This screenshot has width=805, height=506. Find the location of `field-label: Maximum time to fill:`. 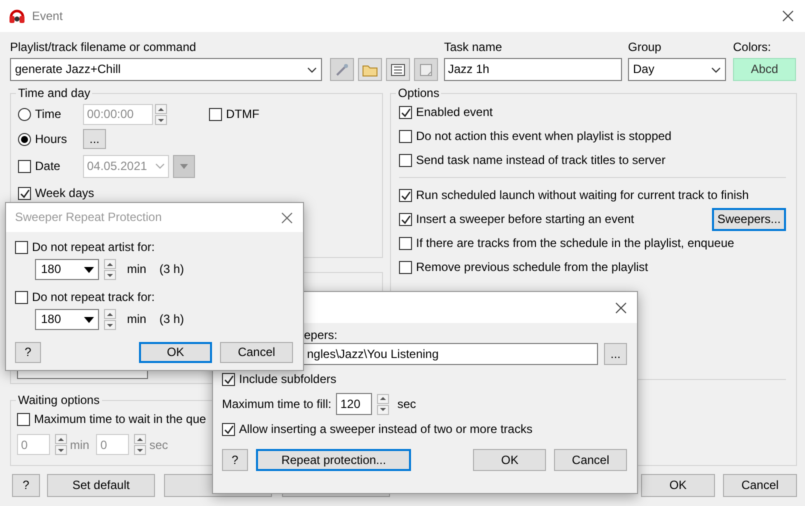

field-label: Maximum time to fill: is located at coordinates (277, 404).